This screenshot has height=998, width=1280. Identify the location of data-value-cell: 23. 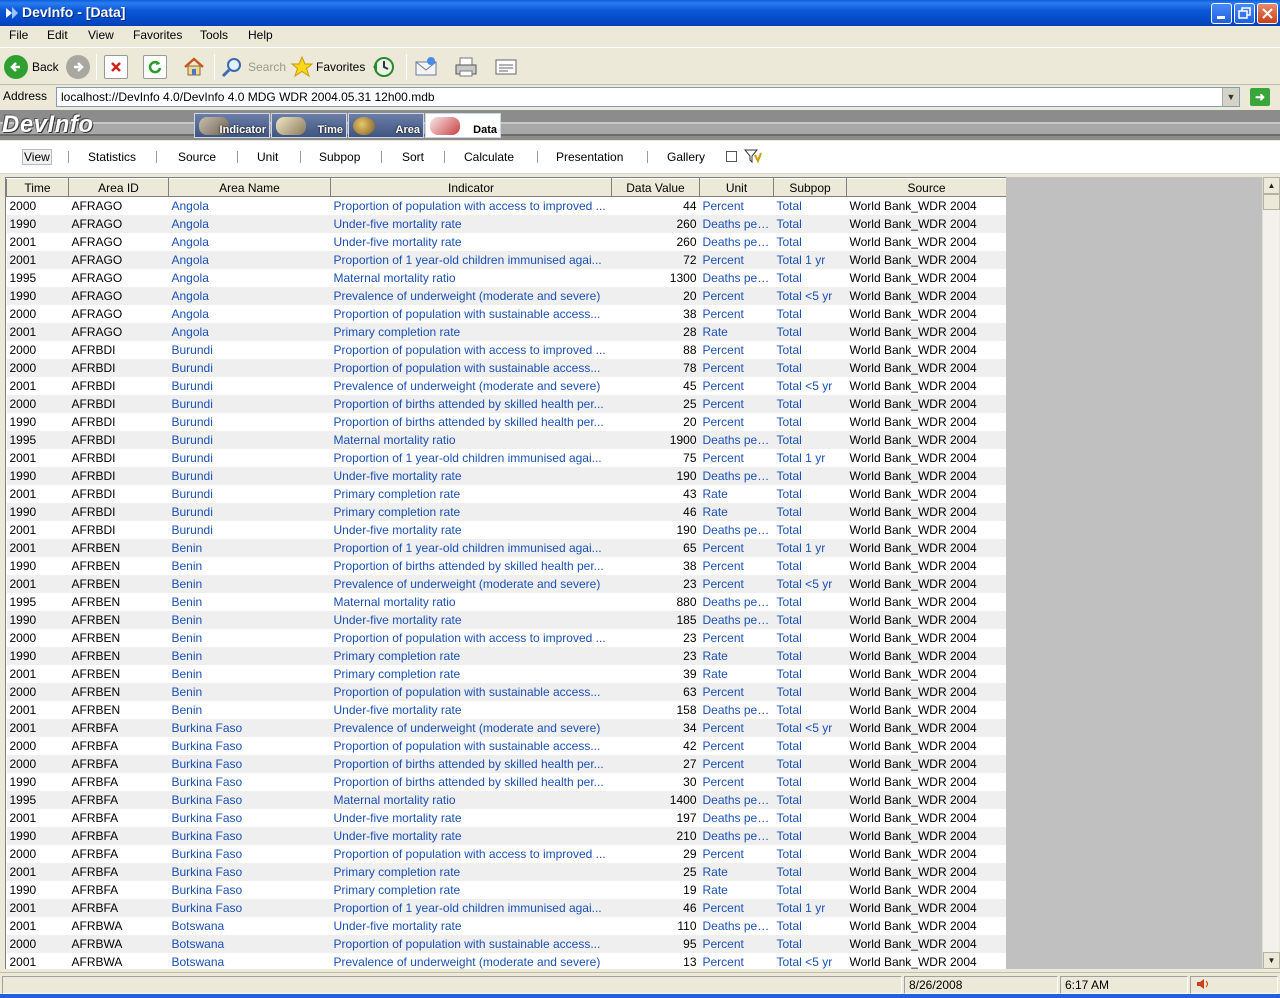
(655, 583).